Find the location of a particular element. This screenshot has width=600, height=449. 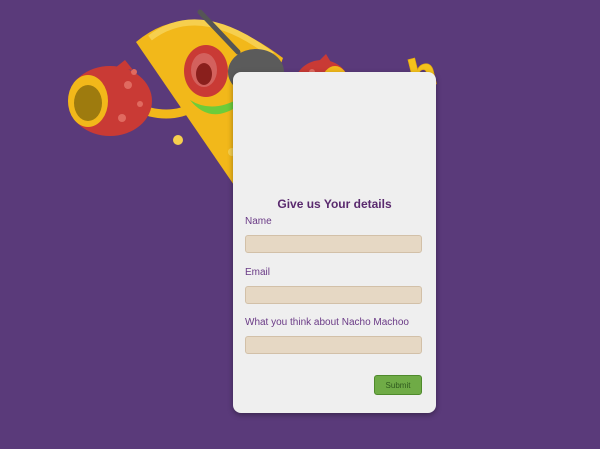

left-binocular-icon is located at coordinates (110, 98).